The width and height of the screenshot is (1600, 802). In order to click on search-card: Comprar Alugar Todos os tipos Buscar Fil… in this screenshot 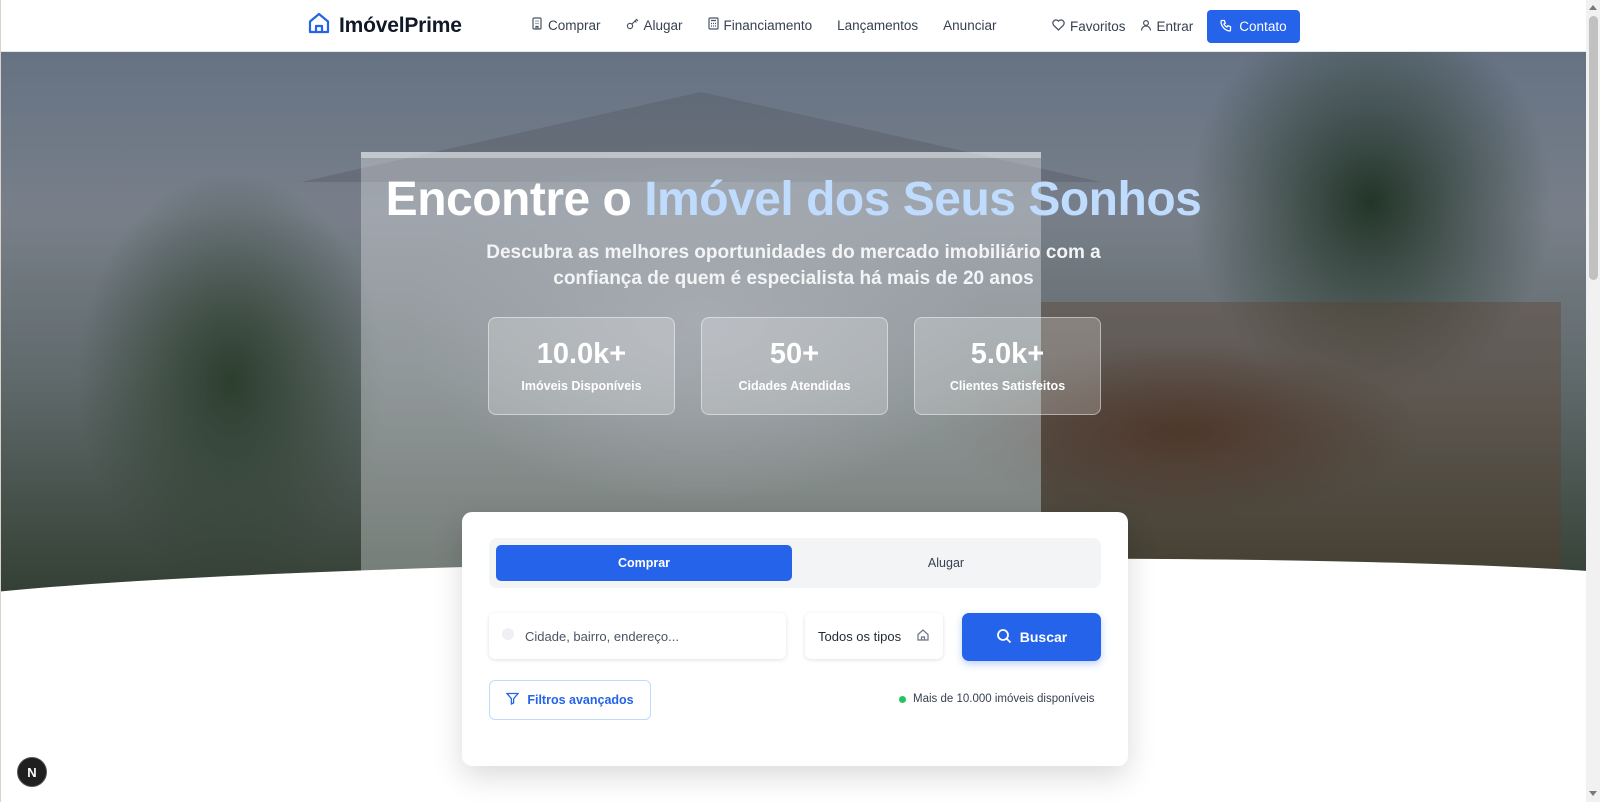, I will do `click(795, 639)`.